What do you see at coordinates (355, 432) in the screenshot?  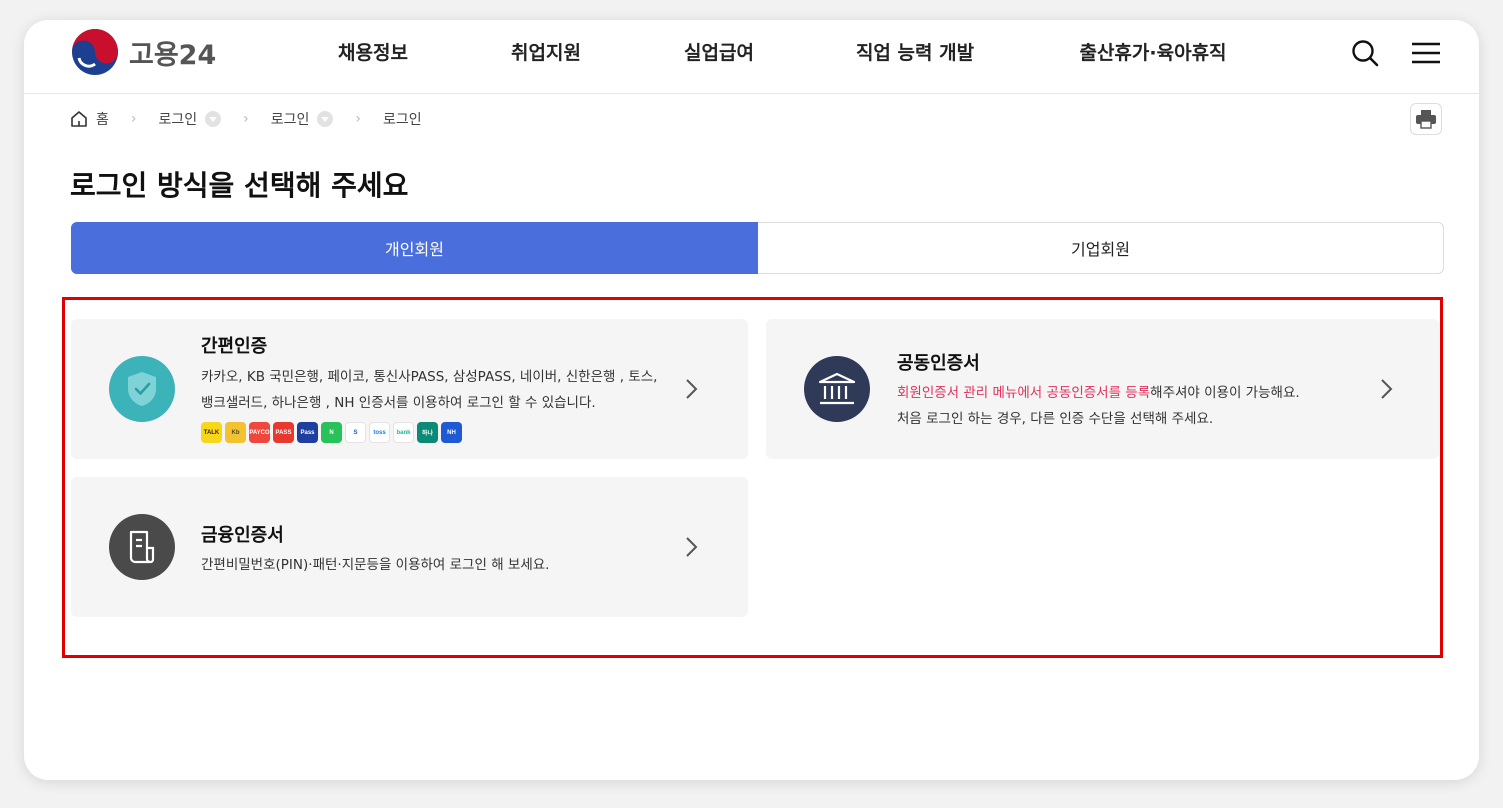 I see `shinhan-bank-icon: S` at bounding box center [355, 432].